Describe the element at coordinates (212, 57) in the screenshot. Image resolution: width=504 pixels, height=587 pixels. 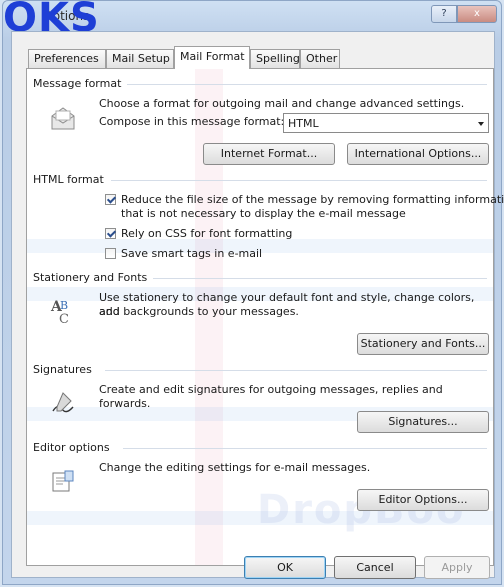
I see `tab-mail-format: Mail Format` at that location.